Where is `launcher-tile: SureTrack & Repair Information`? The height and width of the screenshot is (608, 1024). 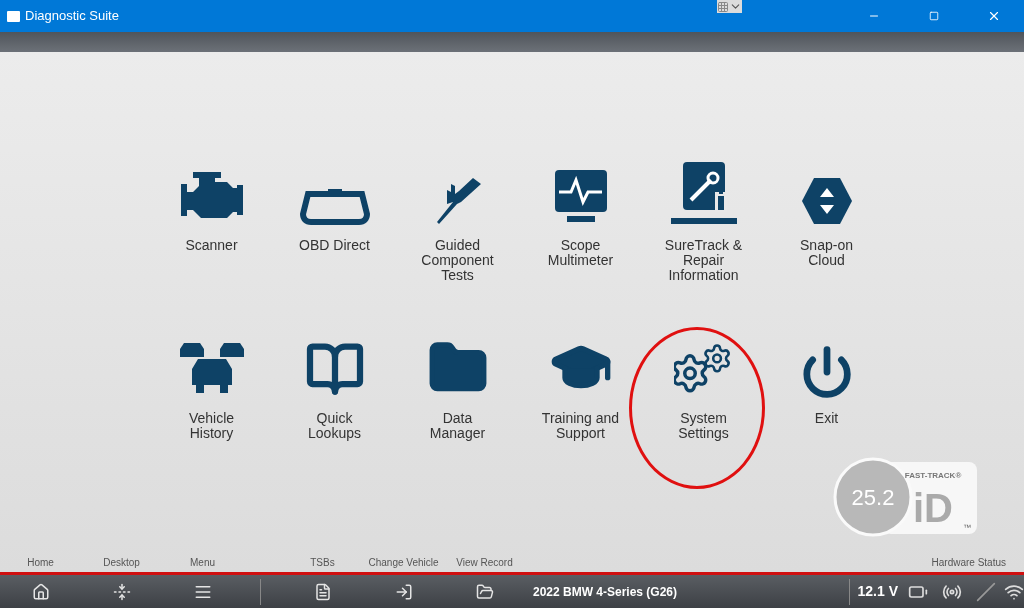
launcher-tile: SureTrack & Repair Information is located at coordinates (703, 221).